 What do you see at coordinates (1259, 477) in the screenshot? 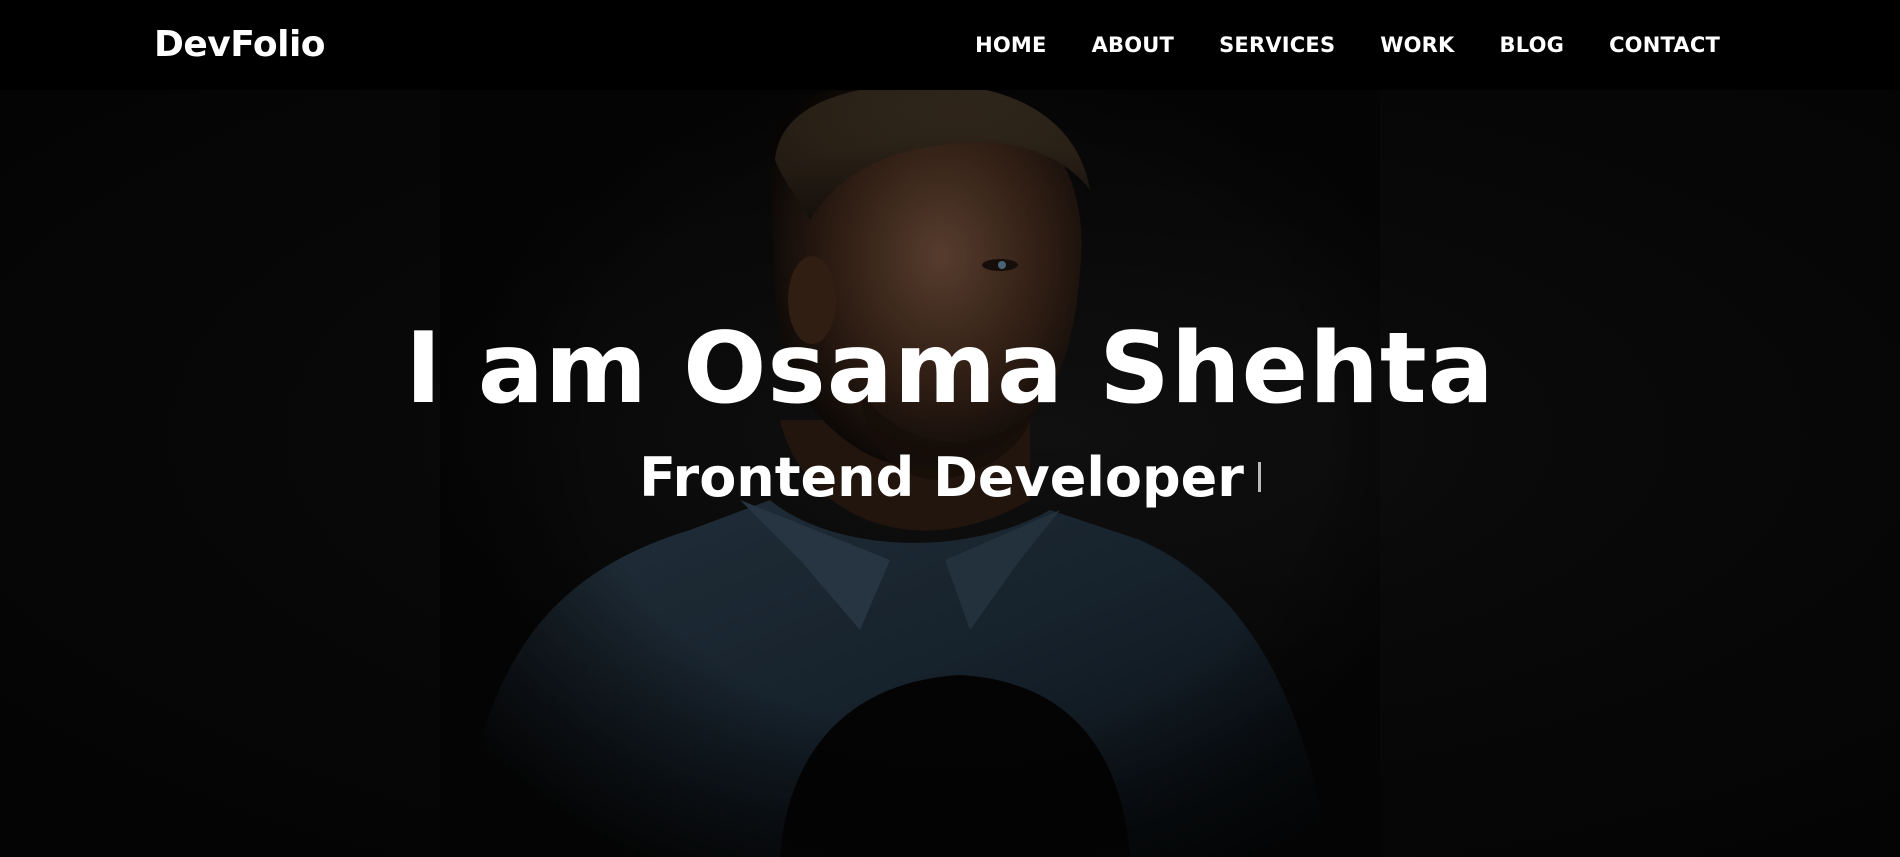
I see `typing-cursor` at bounding box center [1259, 477].